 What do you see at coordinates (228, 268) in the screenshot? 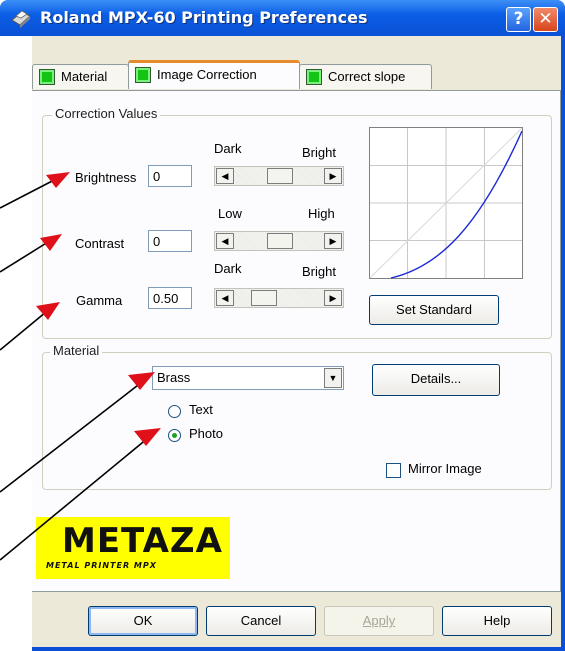
I see `gamma-low-label: Dark` at bounding box center [228, 268].